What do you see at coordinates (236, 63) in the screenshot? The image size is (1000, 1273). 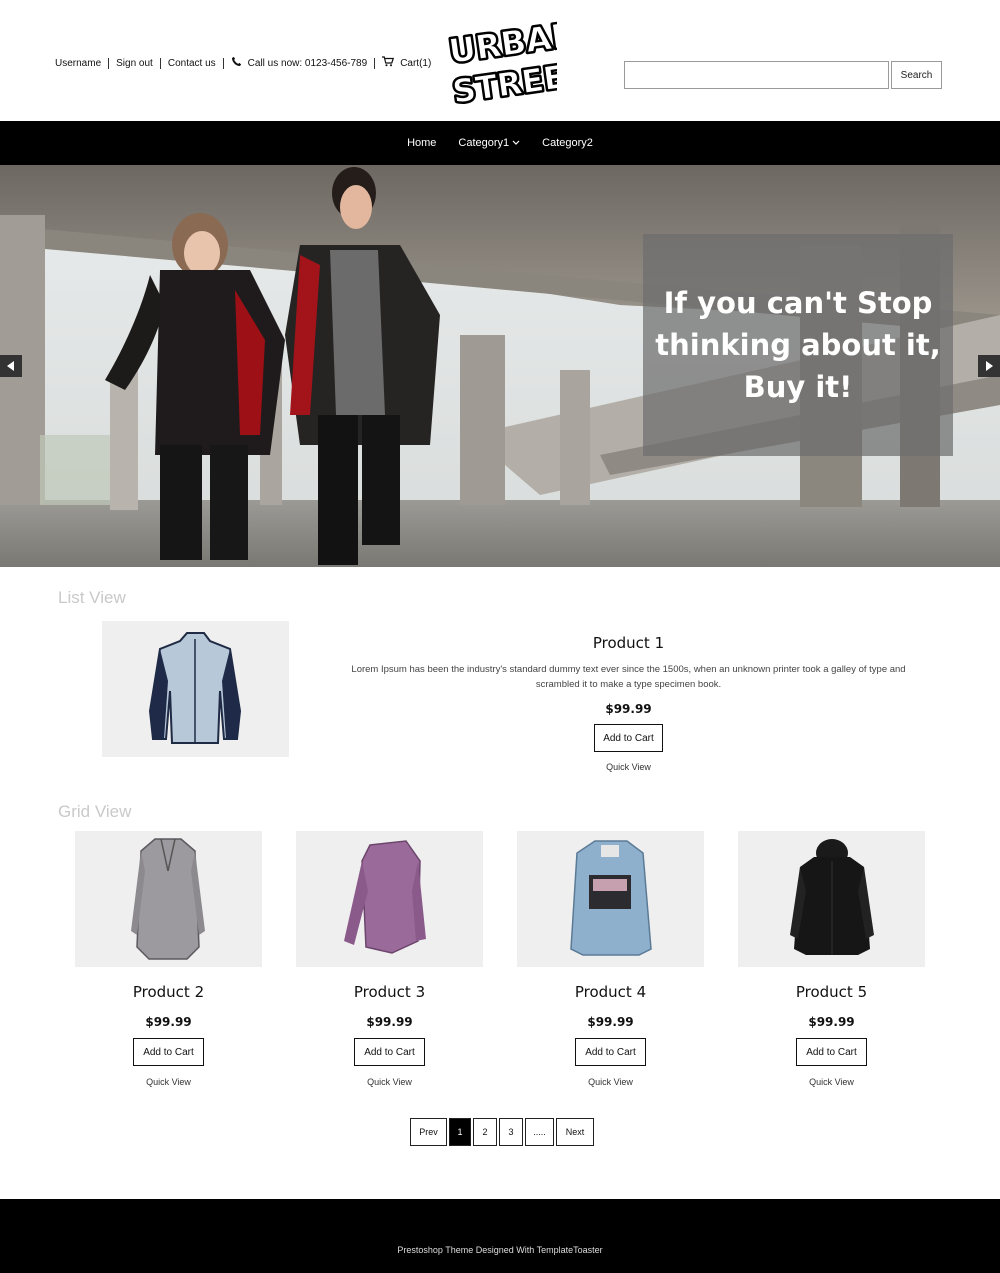 I see `phone-icon` at bounding box center [236, 63].